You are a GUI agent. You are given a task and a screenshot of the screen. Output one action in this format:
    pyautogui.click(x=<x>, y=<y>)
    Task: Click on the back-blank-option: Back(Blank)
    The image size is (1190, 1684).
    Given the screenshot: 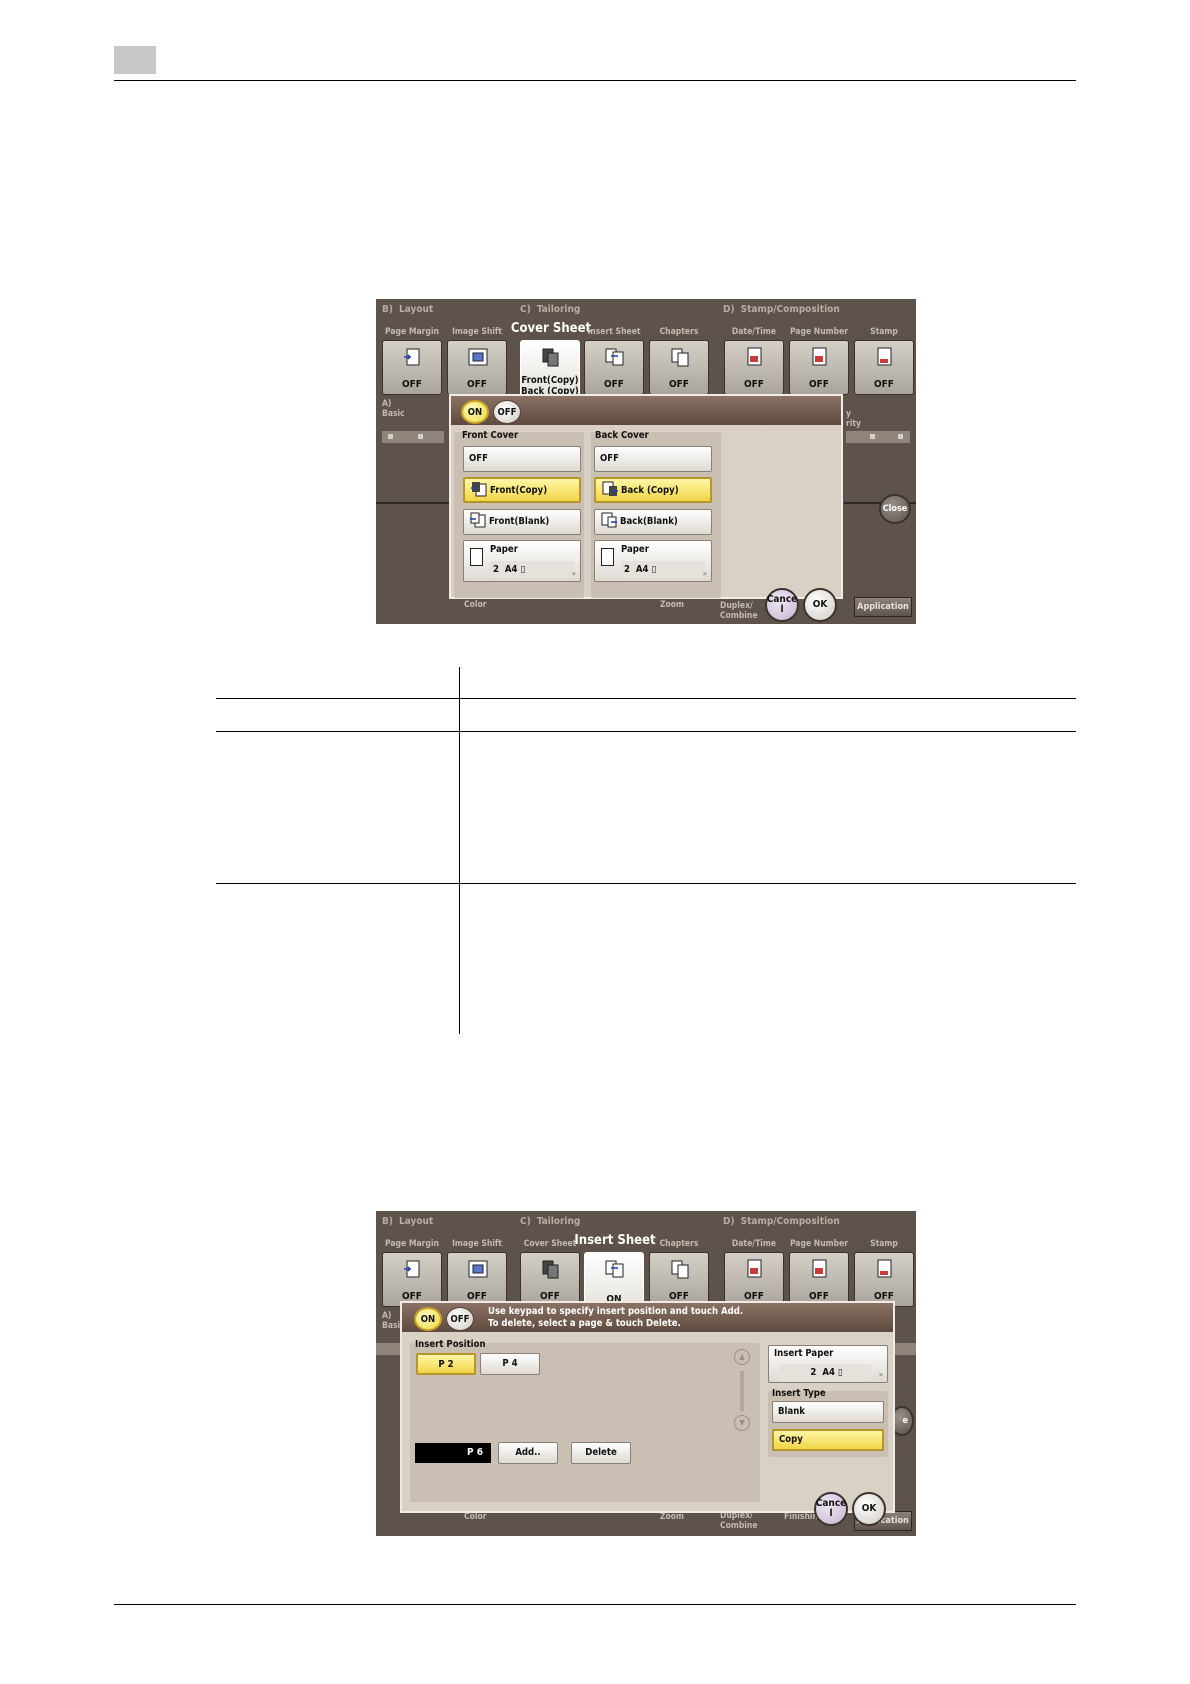 What is the action you would take?
    pyautogui.click(x=653, y=522)
    